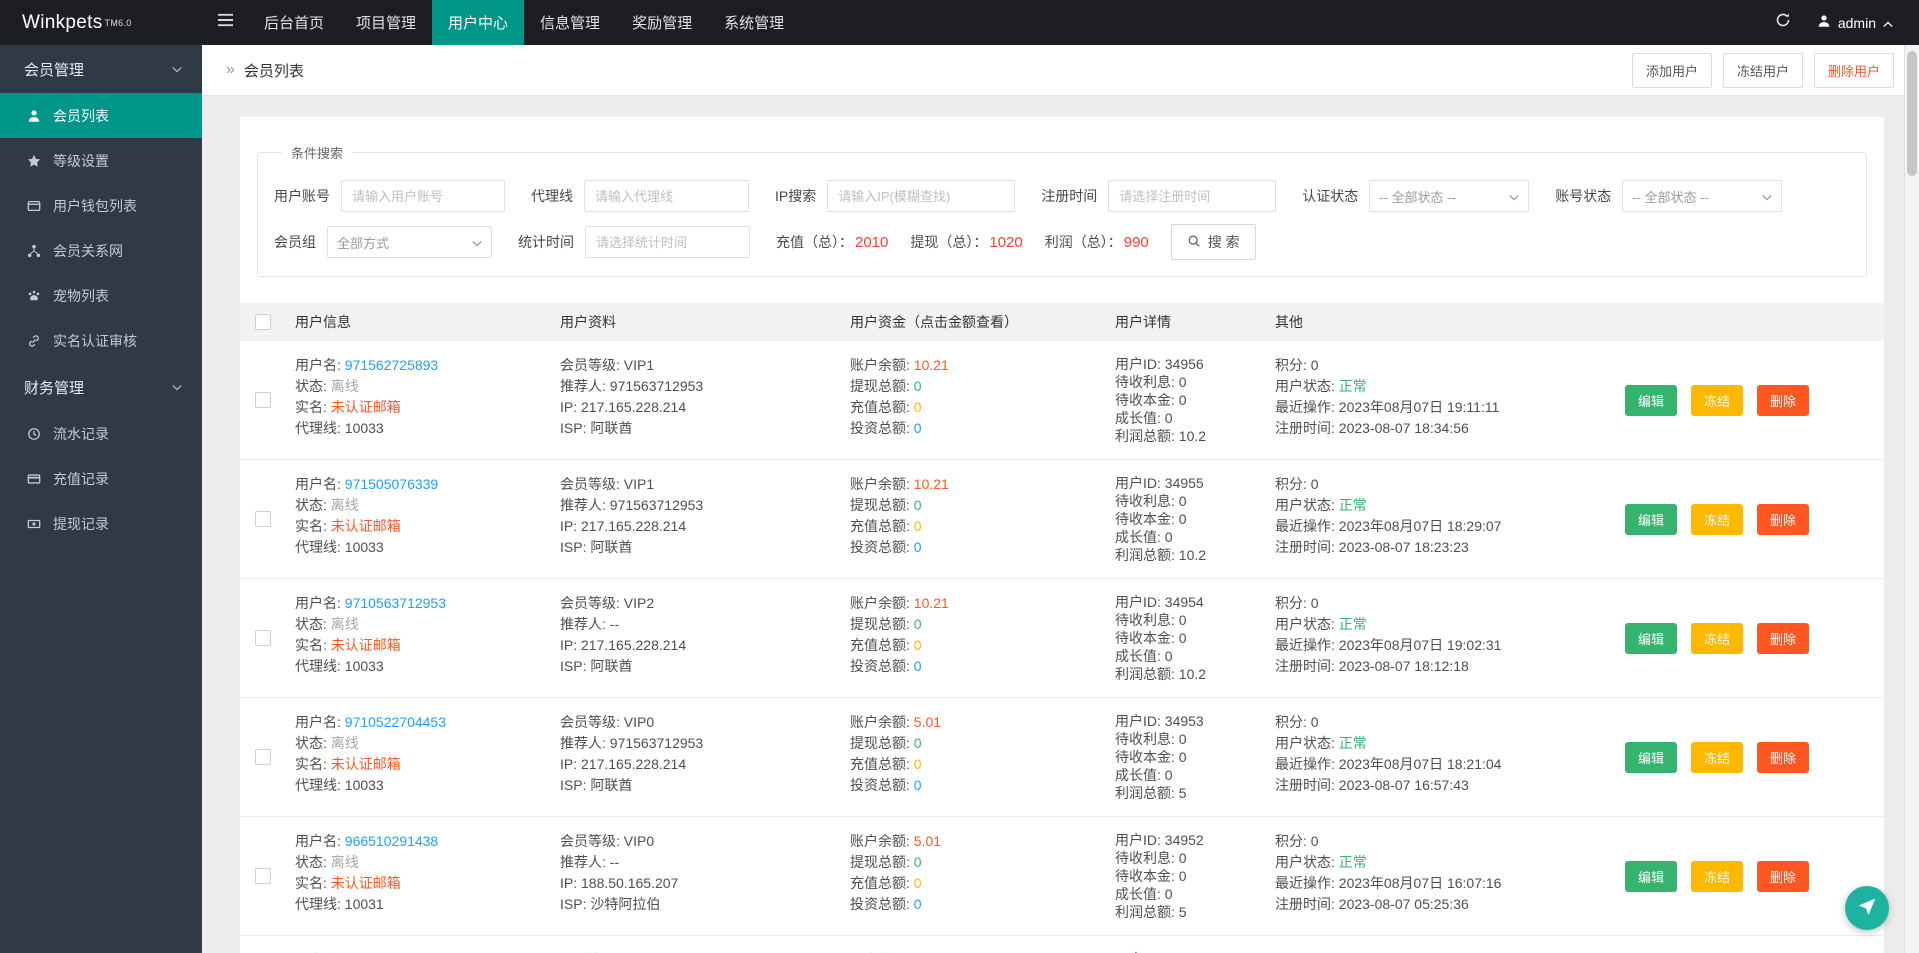 The image size is (1919, 953). I want to click on sidebar-item-relation-net: 会员关系网, so click(101, 250).